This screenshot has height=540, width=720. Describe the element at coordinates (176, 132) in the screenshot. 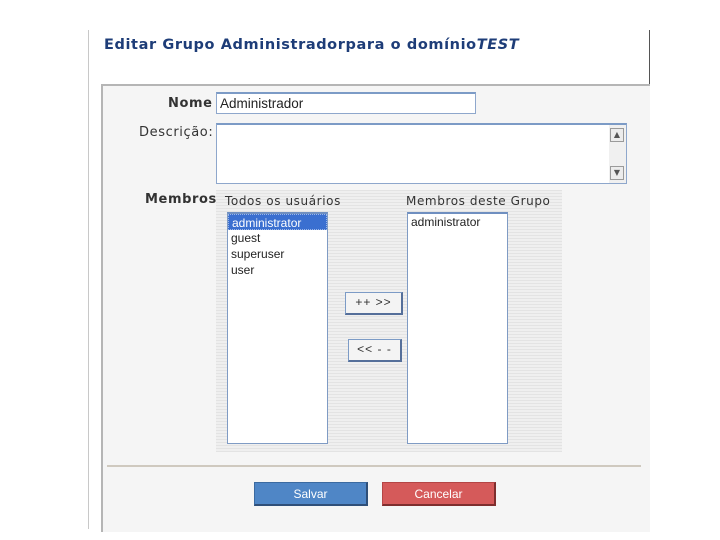

I see `description-label: Descrição:` at that location.